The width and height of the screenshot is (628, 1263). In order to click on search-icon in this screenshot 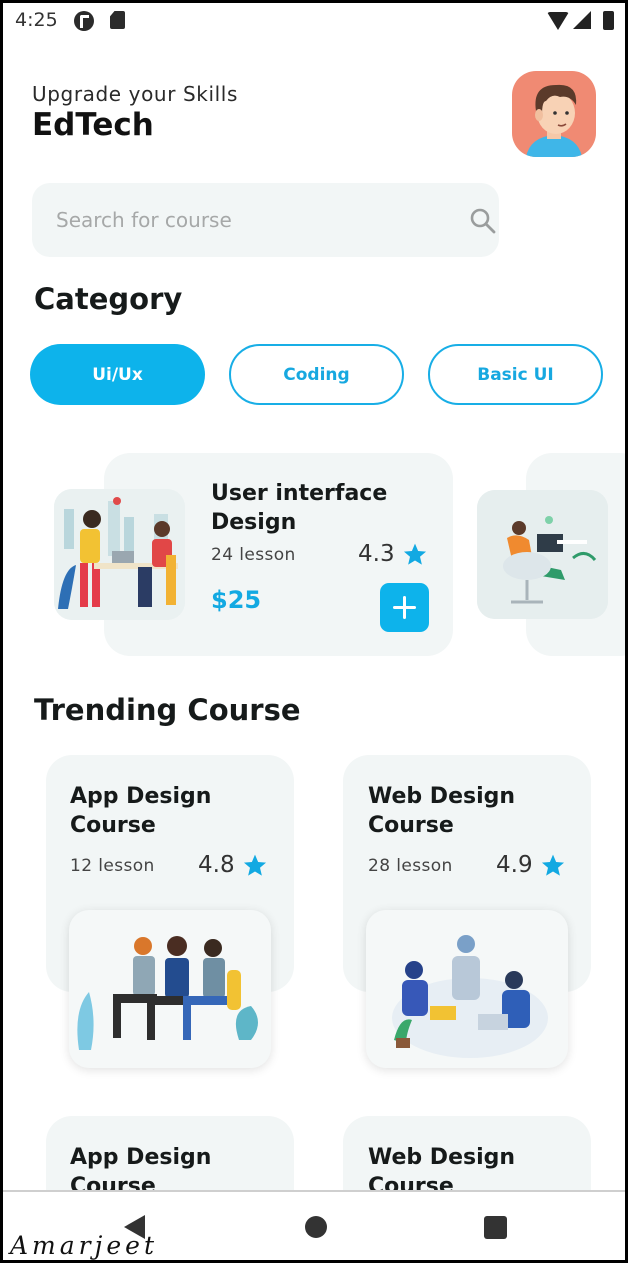, I will do `click(483, 221)`.